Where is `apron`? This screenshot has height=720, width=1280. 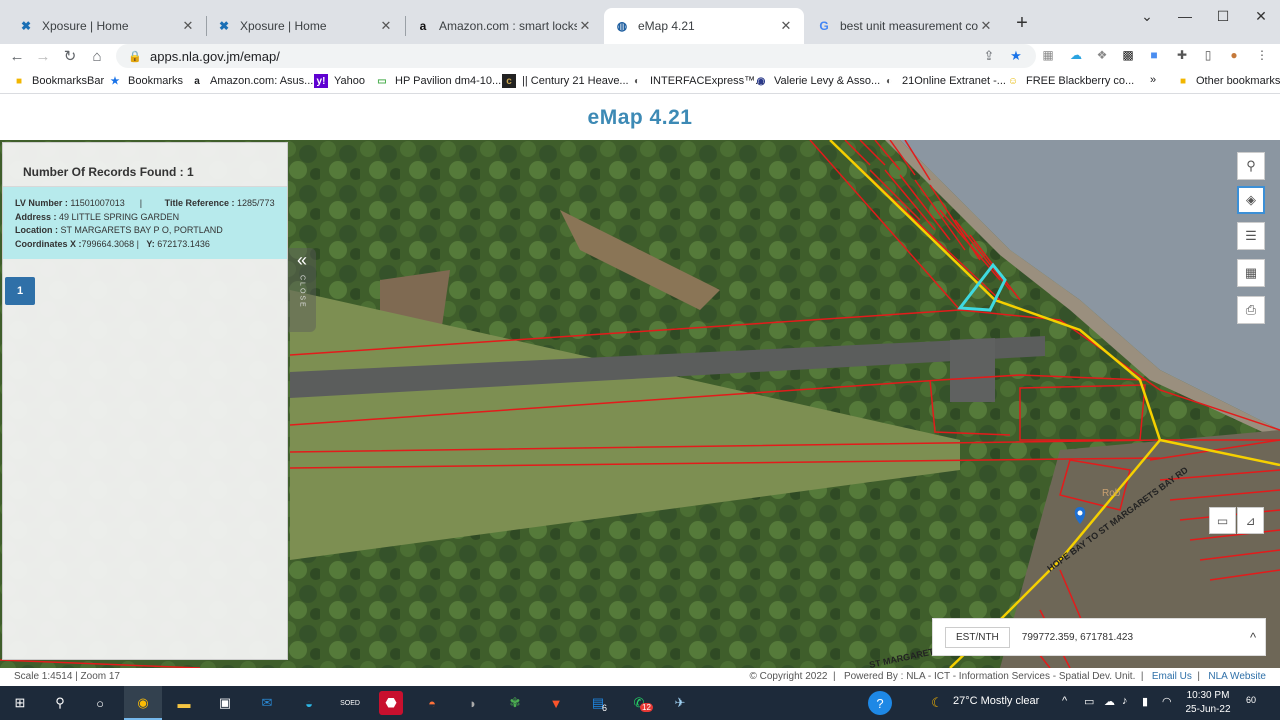 apron is located at coordinates (972, 370).